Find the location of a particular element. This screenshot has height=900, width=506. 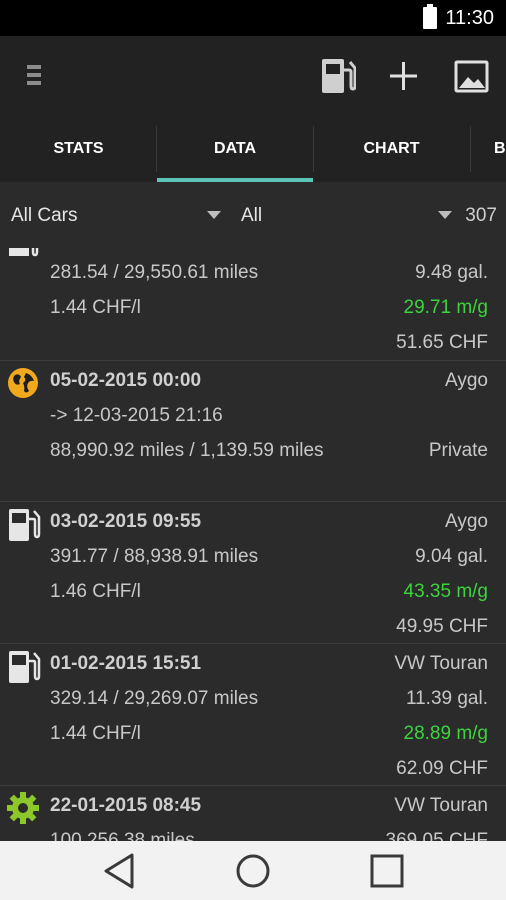

type-dropdown-arrow-icon is located at coordinates (445, 215).